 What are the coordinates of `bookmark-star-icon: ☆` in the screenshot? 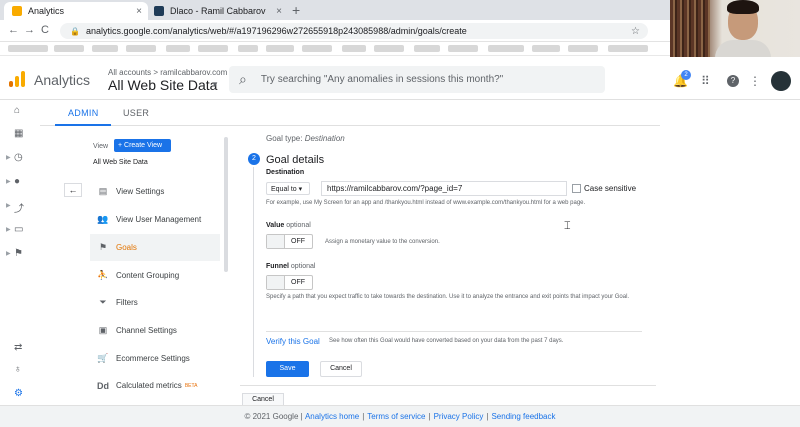 It's located at (635, 31).